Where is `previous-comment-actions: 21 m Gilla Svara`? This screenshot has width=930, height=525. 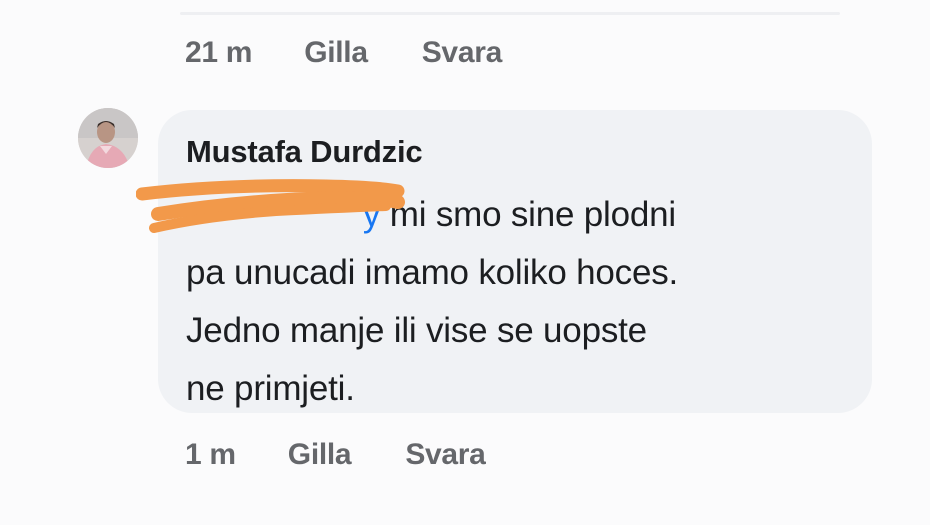 previous-comment-actions: 21 m Gilla Svara is located at coordinates (343, 53).